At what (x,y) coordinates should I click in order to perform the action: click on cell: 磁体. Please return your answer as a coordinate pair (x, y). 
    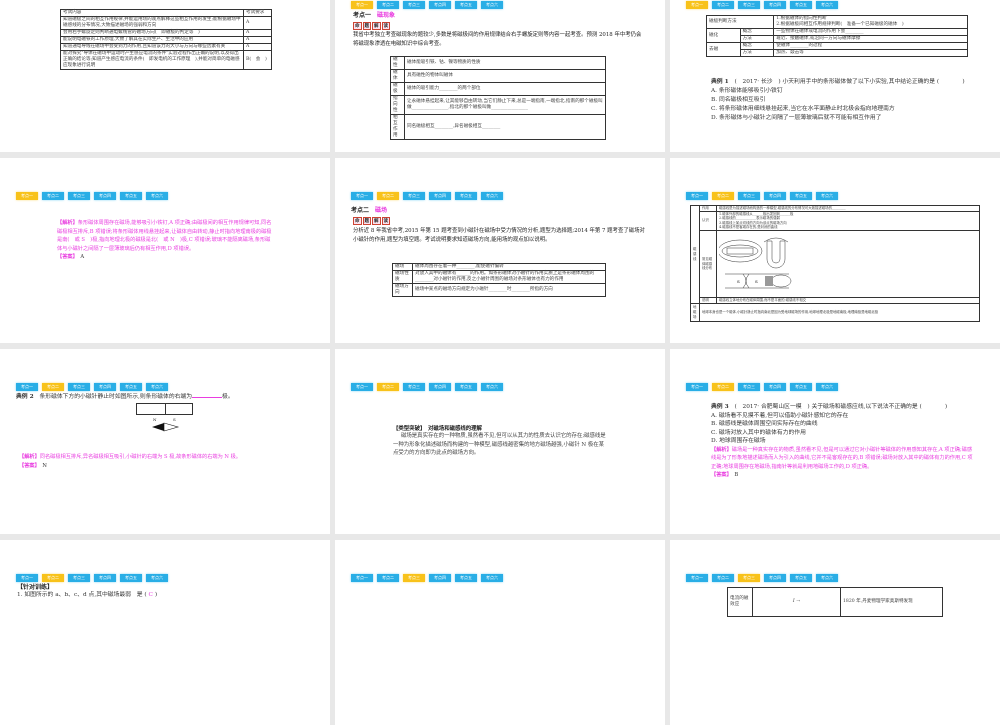
    Looking at the image, I should click on (397, 76).